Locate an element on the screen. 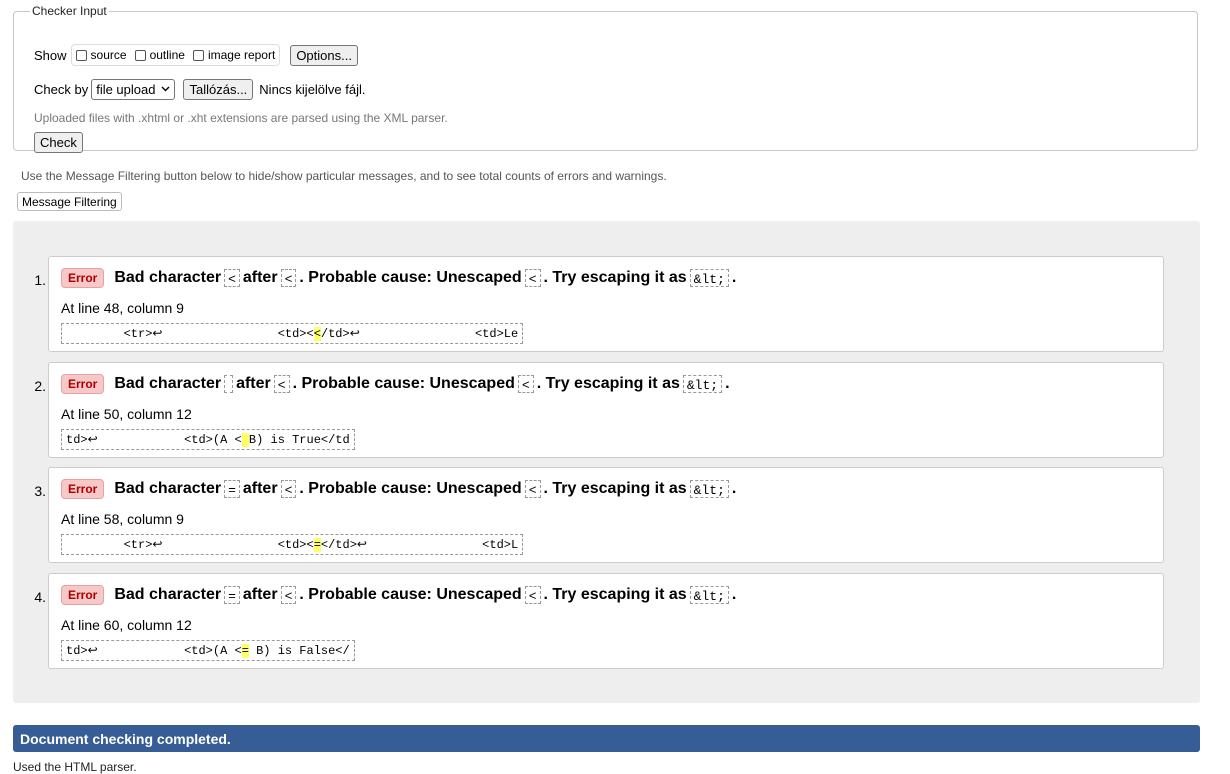 This screenshot has width=1230, height=774. message-location: At line 50, column 12 is located at coordinates (126, 414).